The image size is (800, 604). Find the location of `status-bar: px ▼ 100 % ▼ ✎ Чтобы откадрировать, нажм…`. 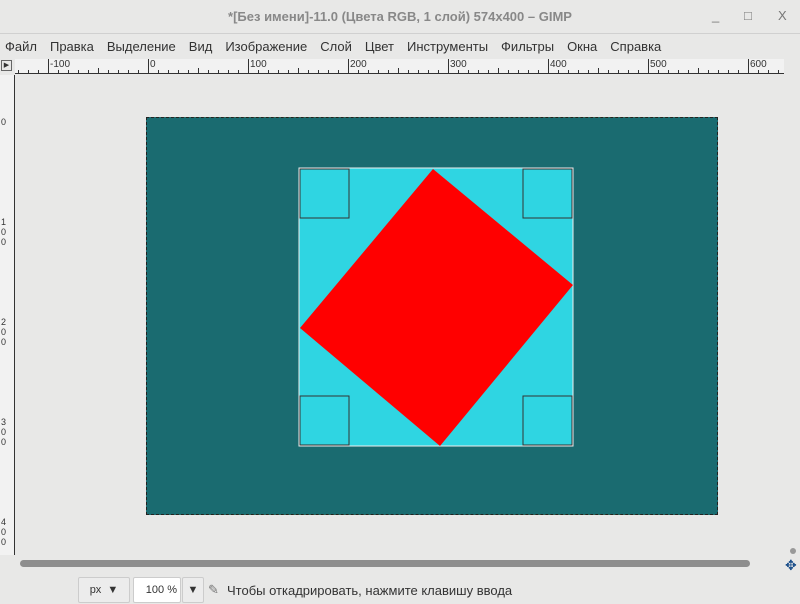

status-bar: px ▼ 100 % ▼ ✎ Чтобы откадрировать, нажм… is located at coordinates (400, 589).